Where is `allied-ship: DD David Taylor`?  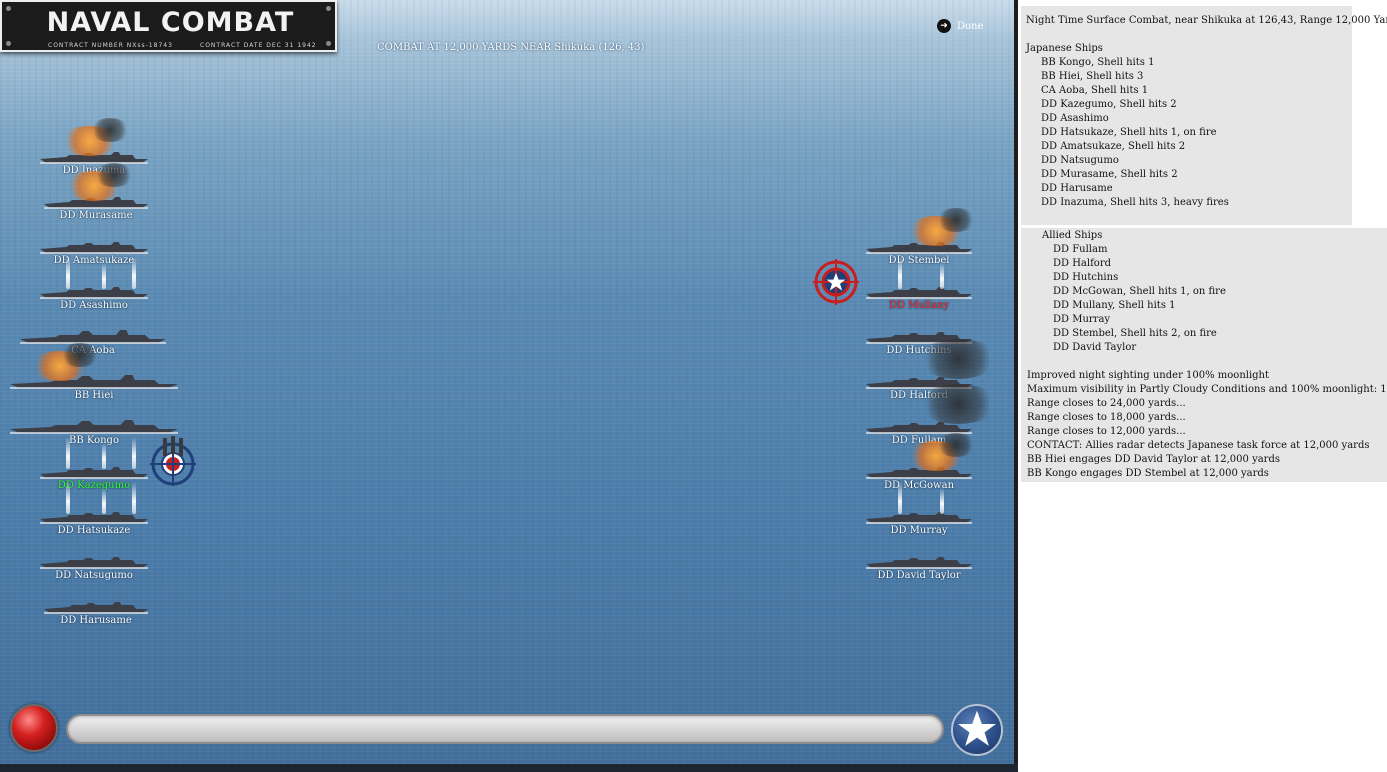
allied-ship: DD David Taylor is located at coordinates (919, 559).